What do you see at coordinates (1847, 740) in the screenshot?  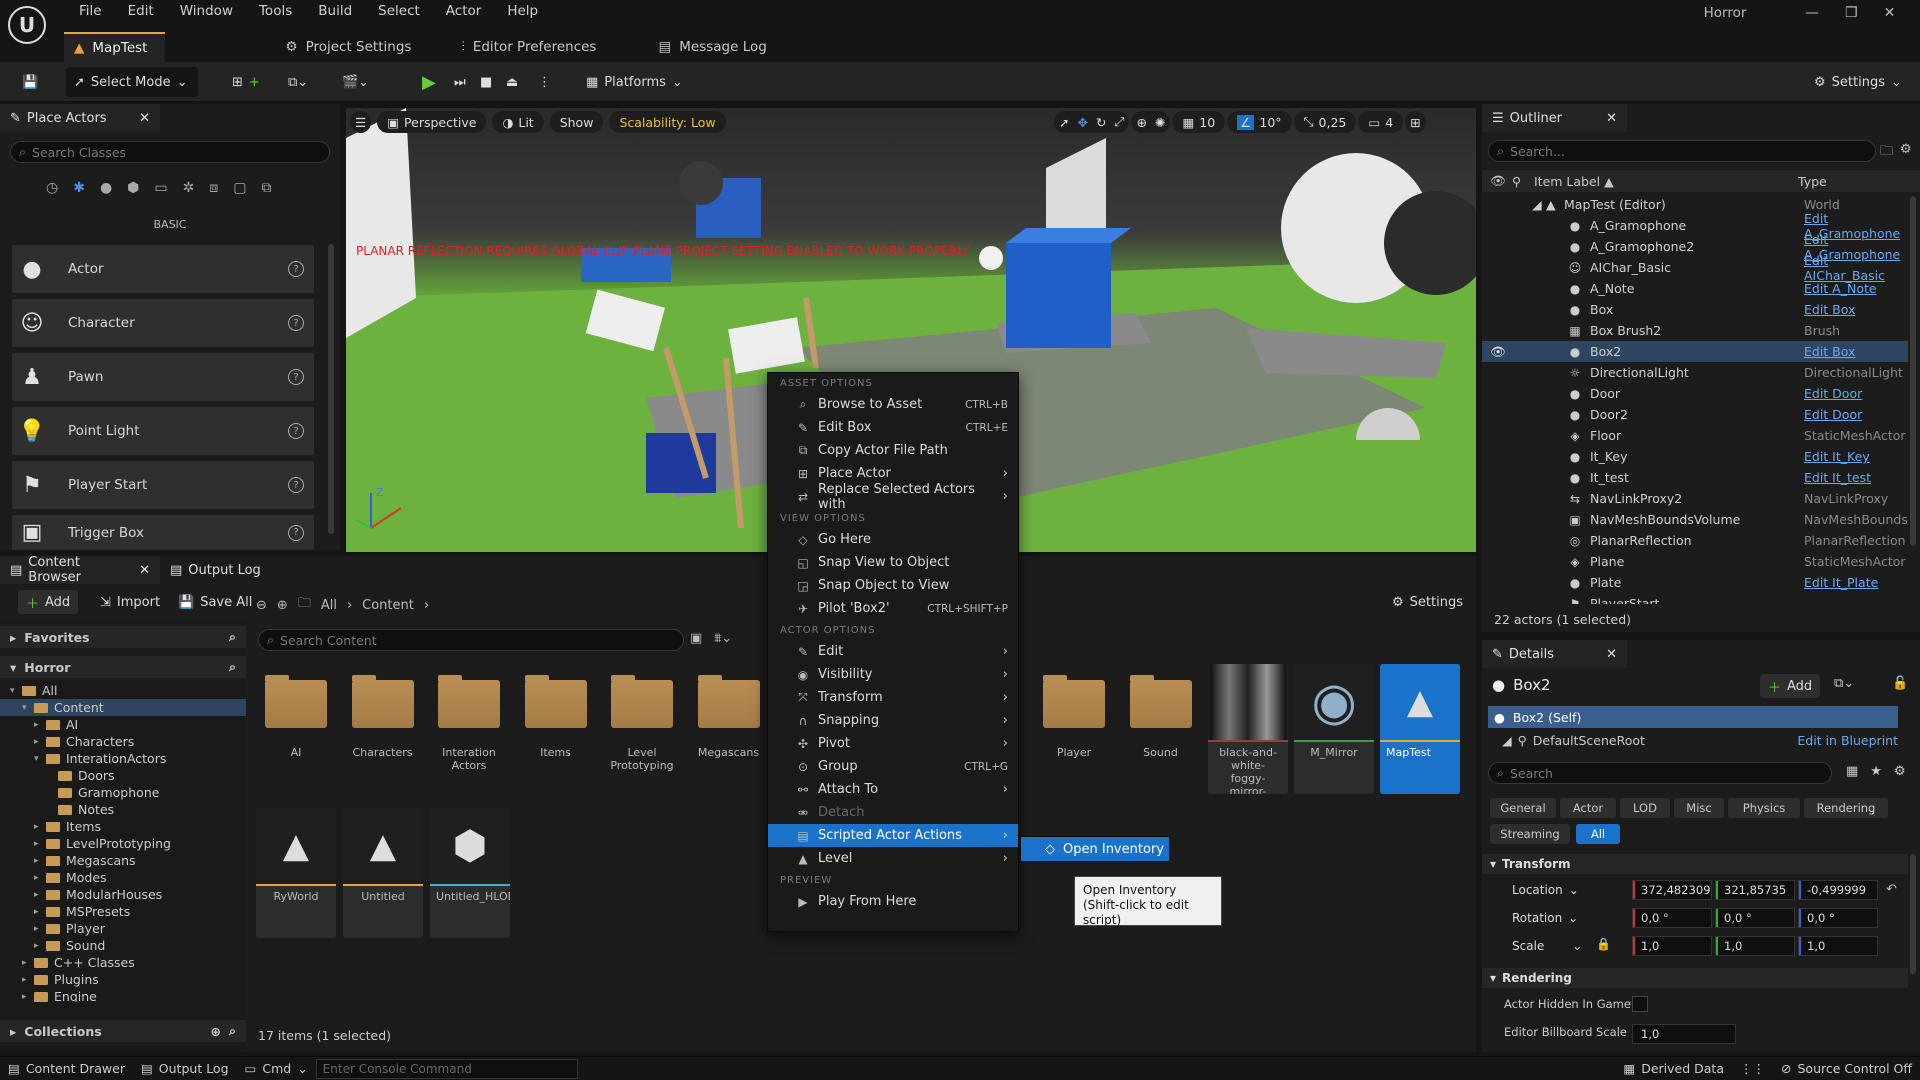 I see `edit-in-blueprint-link: Edit in Blueprint` at bounding box center [1847, 740].